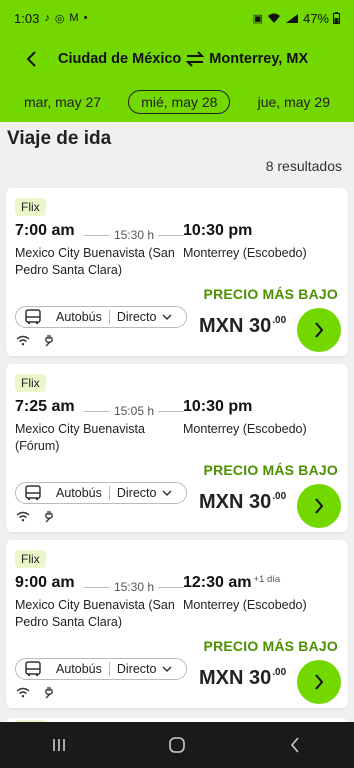  I want to click on departure-station: Mexico City Buenavista (Fórum), so click(80, 437).